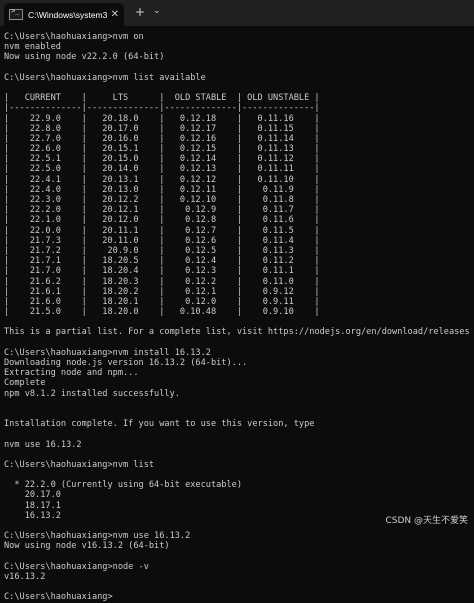  Describe the element at coordinates (105, 77) in the screenshot. I see `terminal-line: C:\Users\haohuaxiang>nvm list available` at that location.